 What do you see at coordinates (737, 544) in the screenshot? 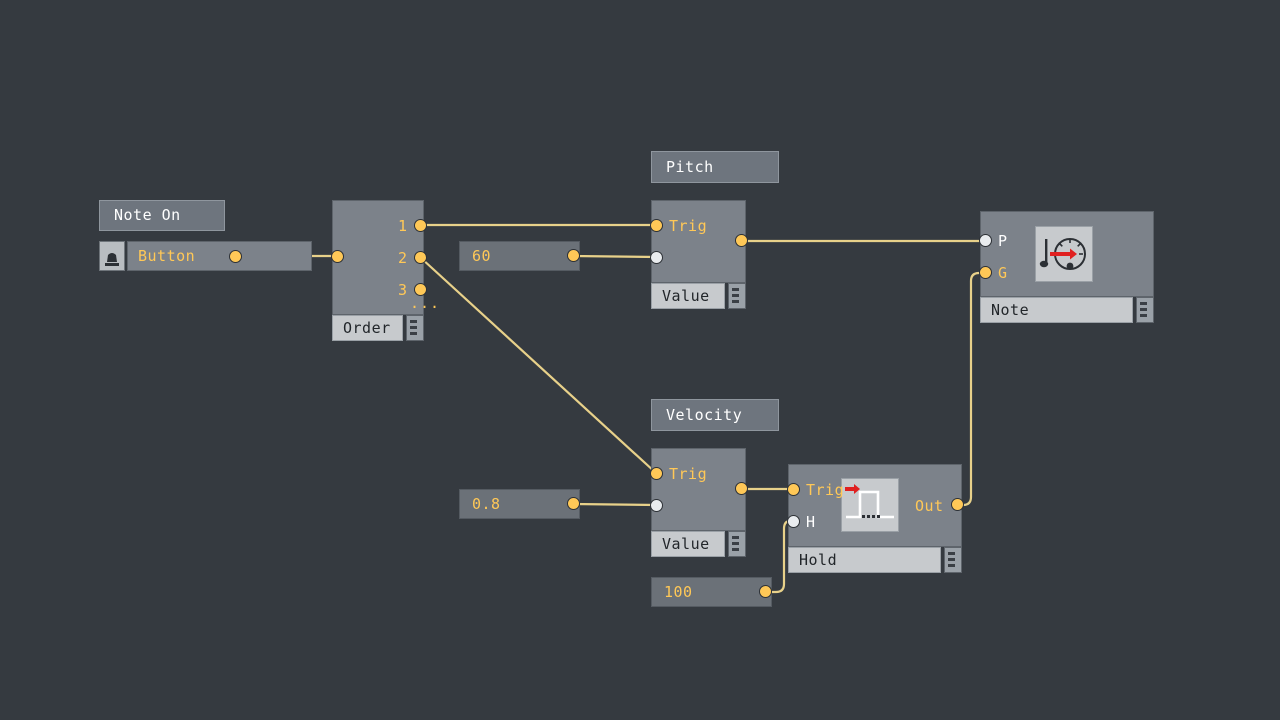
I see `velocity-value-resize-grip` at bounding box center [737, 544].